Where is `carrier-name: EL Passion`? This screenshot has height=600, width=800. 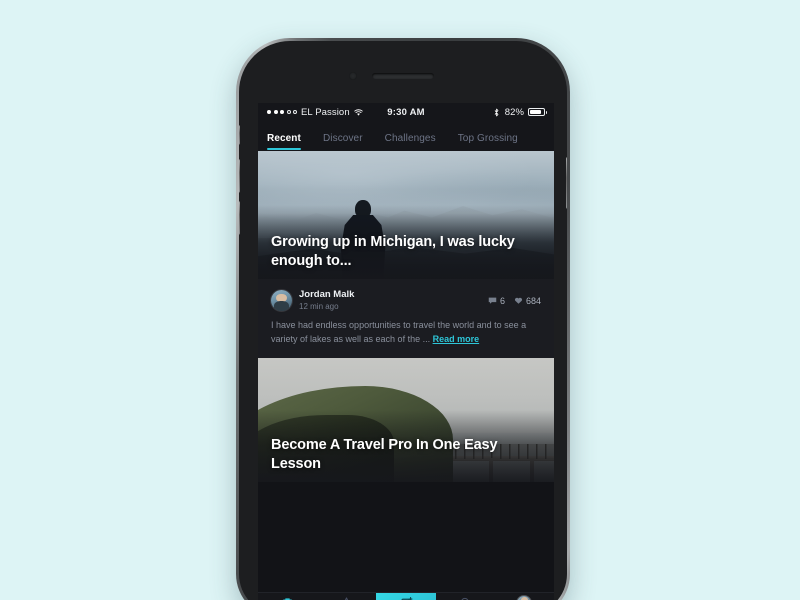 carrier-name: EL Passion is located at coordinates (325, 112).